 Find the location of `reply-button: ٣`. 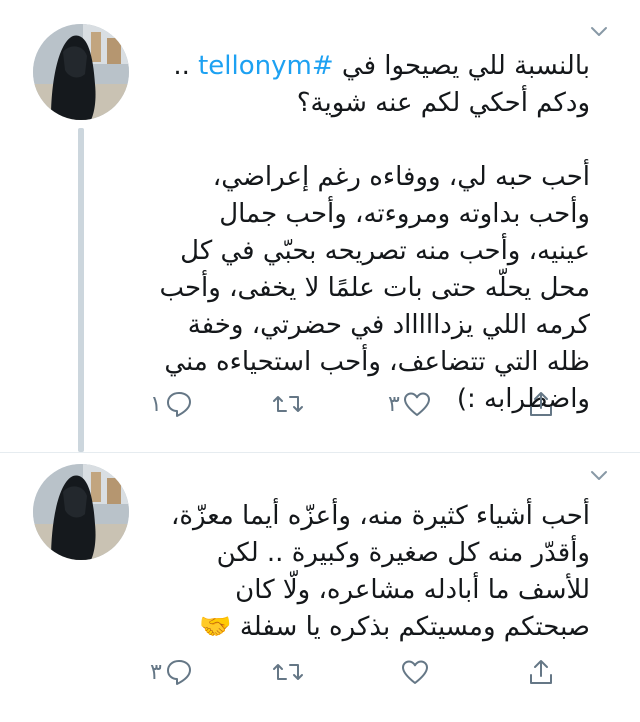

reply-button: ٣ is located at coordinates (172, 672).